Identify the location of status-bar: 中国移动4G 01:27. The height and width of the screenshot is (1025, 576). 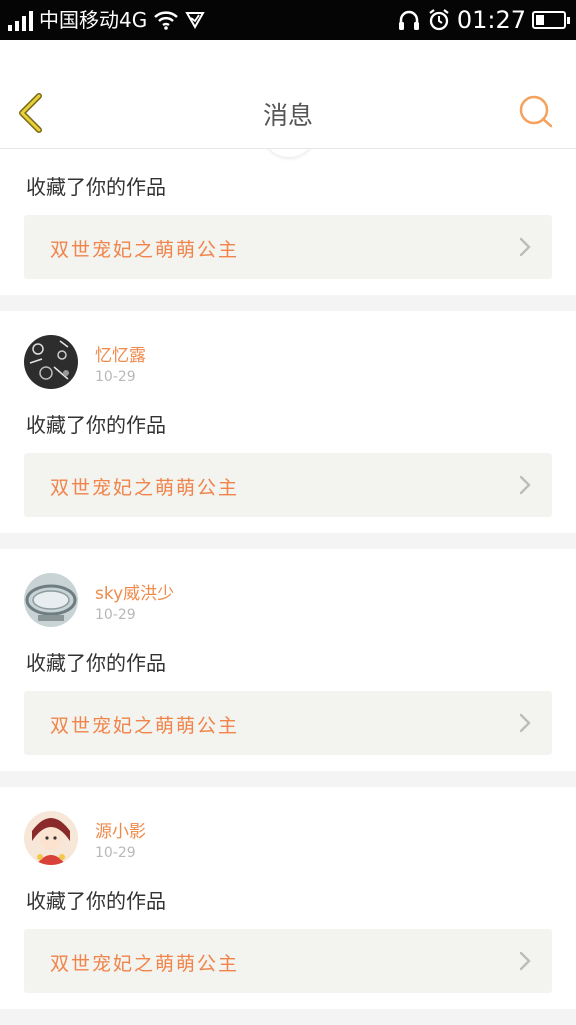
(288, 20).